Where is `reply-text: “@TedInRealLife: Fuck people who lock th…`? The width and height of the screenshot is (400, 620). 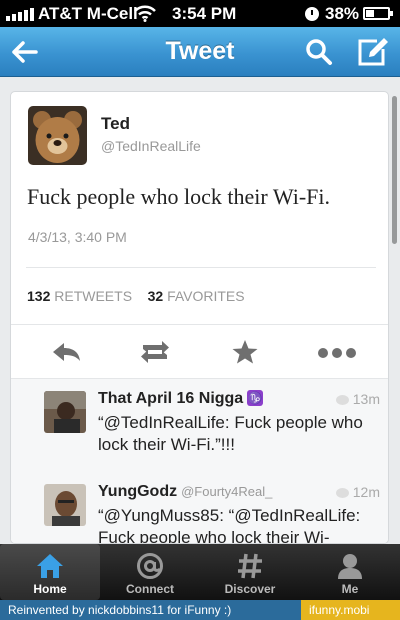 reply-text: “@TedInRealLife: Fuck people who lock th… is located at coordinates (230, 433).